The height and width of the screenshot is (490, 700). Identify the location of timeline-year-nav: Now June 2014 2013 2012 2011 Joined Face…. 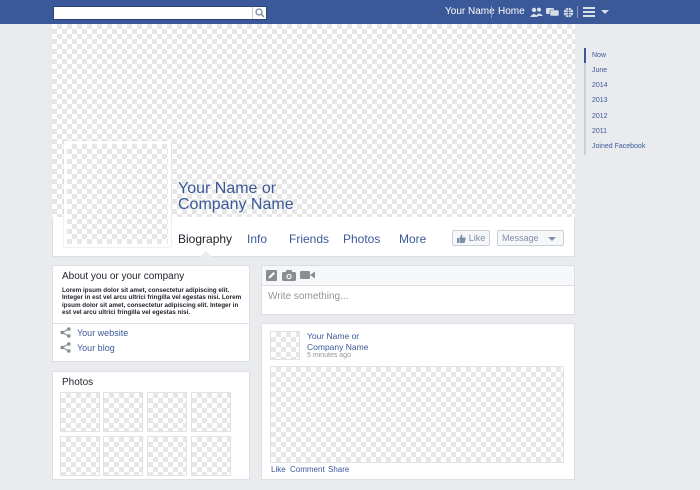
(639, 101).